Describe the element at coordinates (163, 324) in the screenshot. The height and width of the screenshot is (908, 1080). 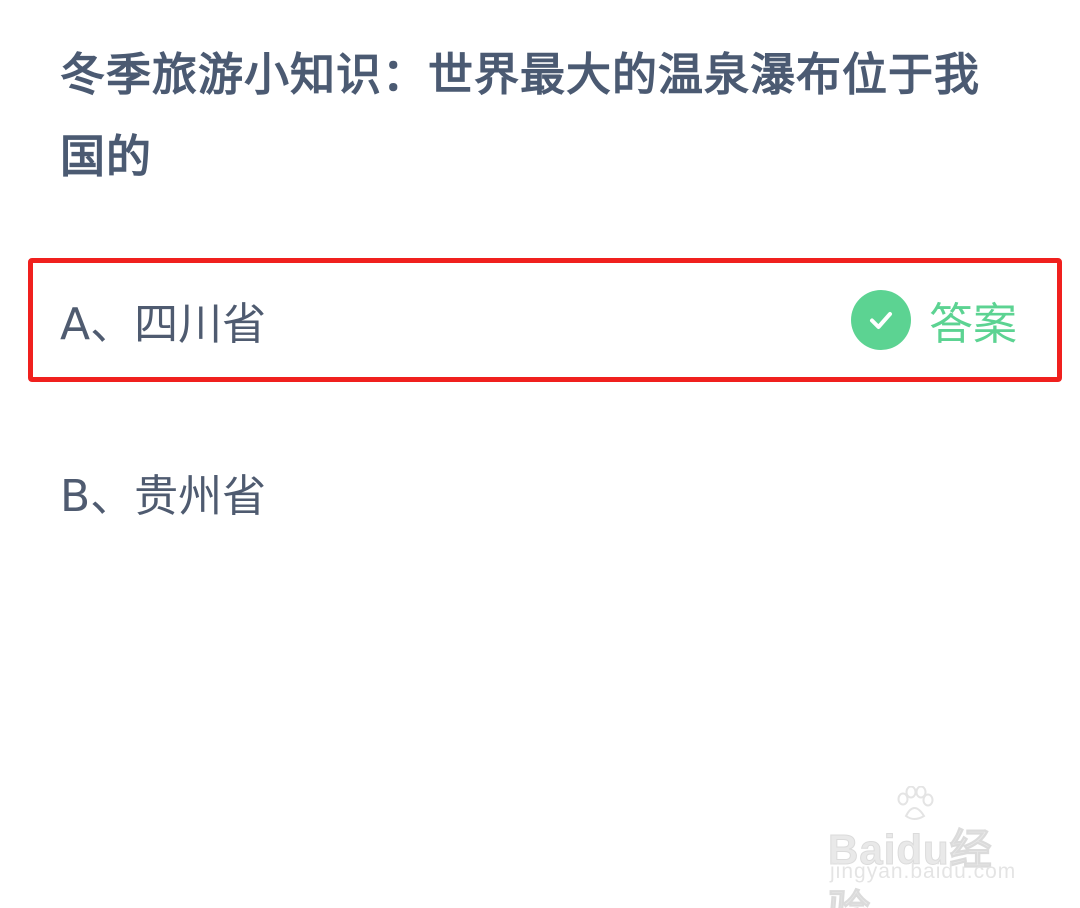
I see `option-a-label: A、四川省` at that location.